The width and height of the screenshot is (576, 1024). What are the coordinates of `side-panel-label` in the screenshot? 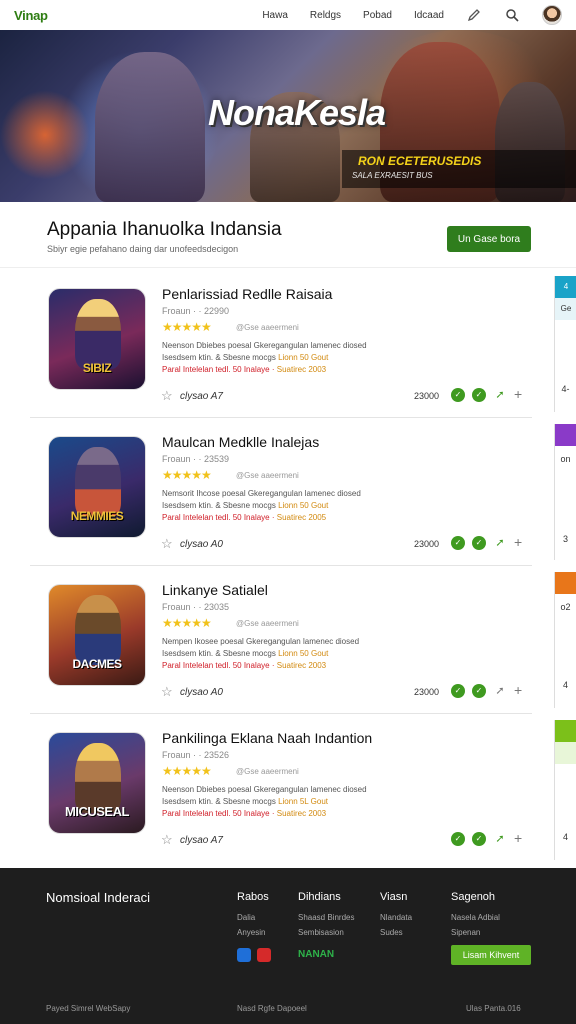 It's located at (565, 753).